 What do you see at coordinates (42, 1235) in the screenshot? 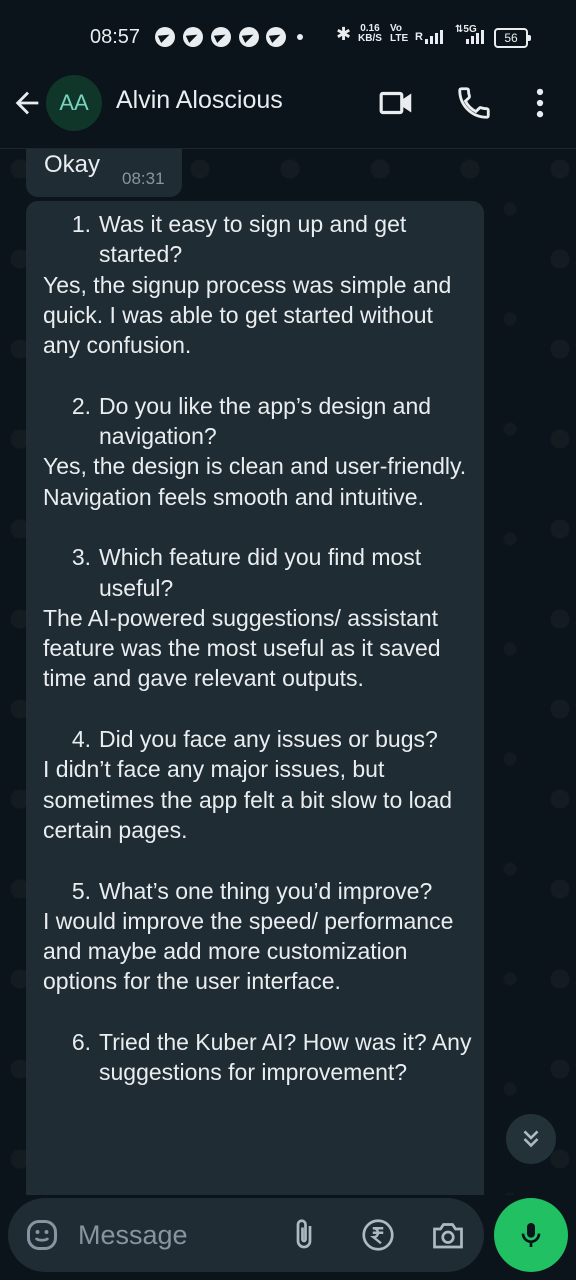
I see `emoji-icon` at bounding box center [42, 1235].